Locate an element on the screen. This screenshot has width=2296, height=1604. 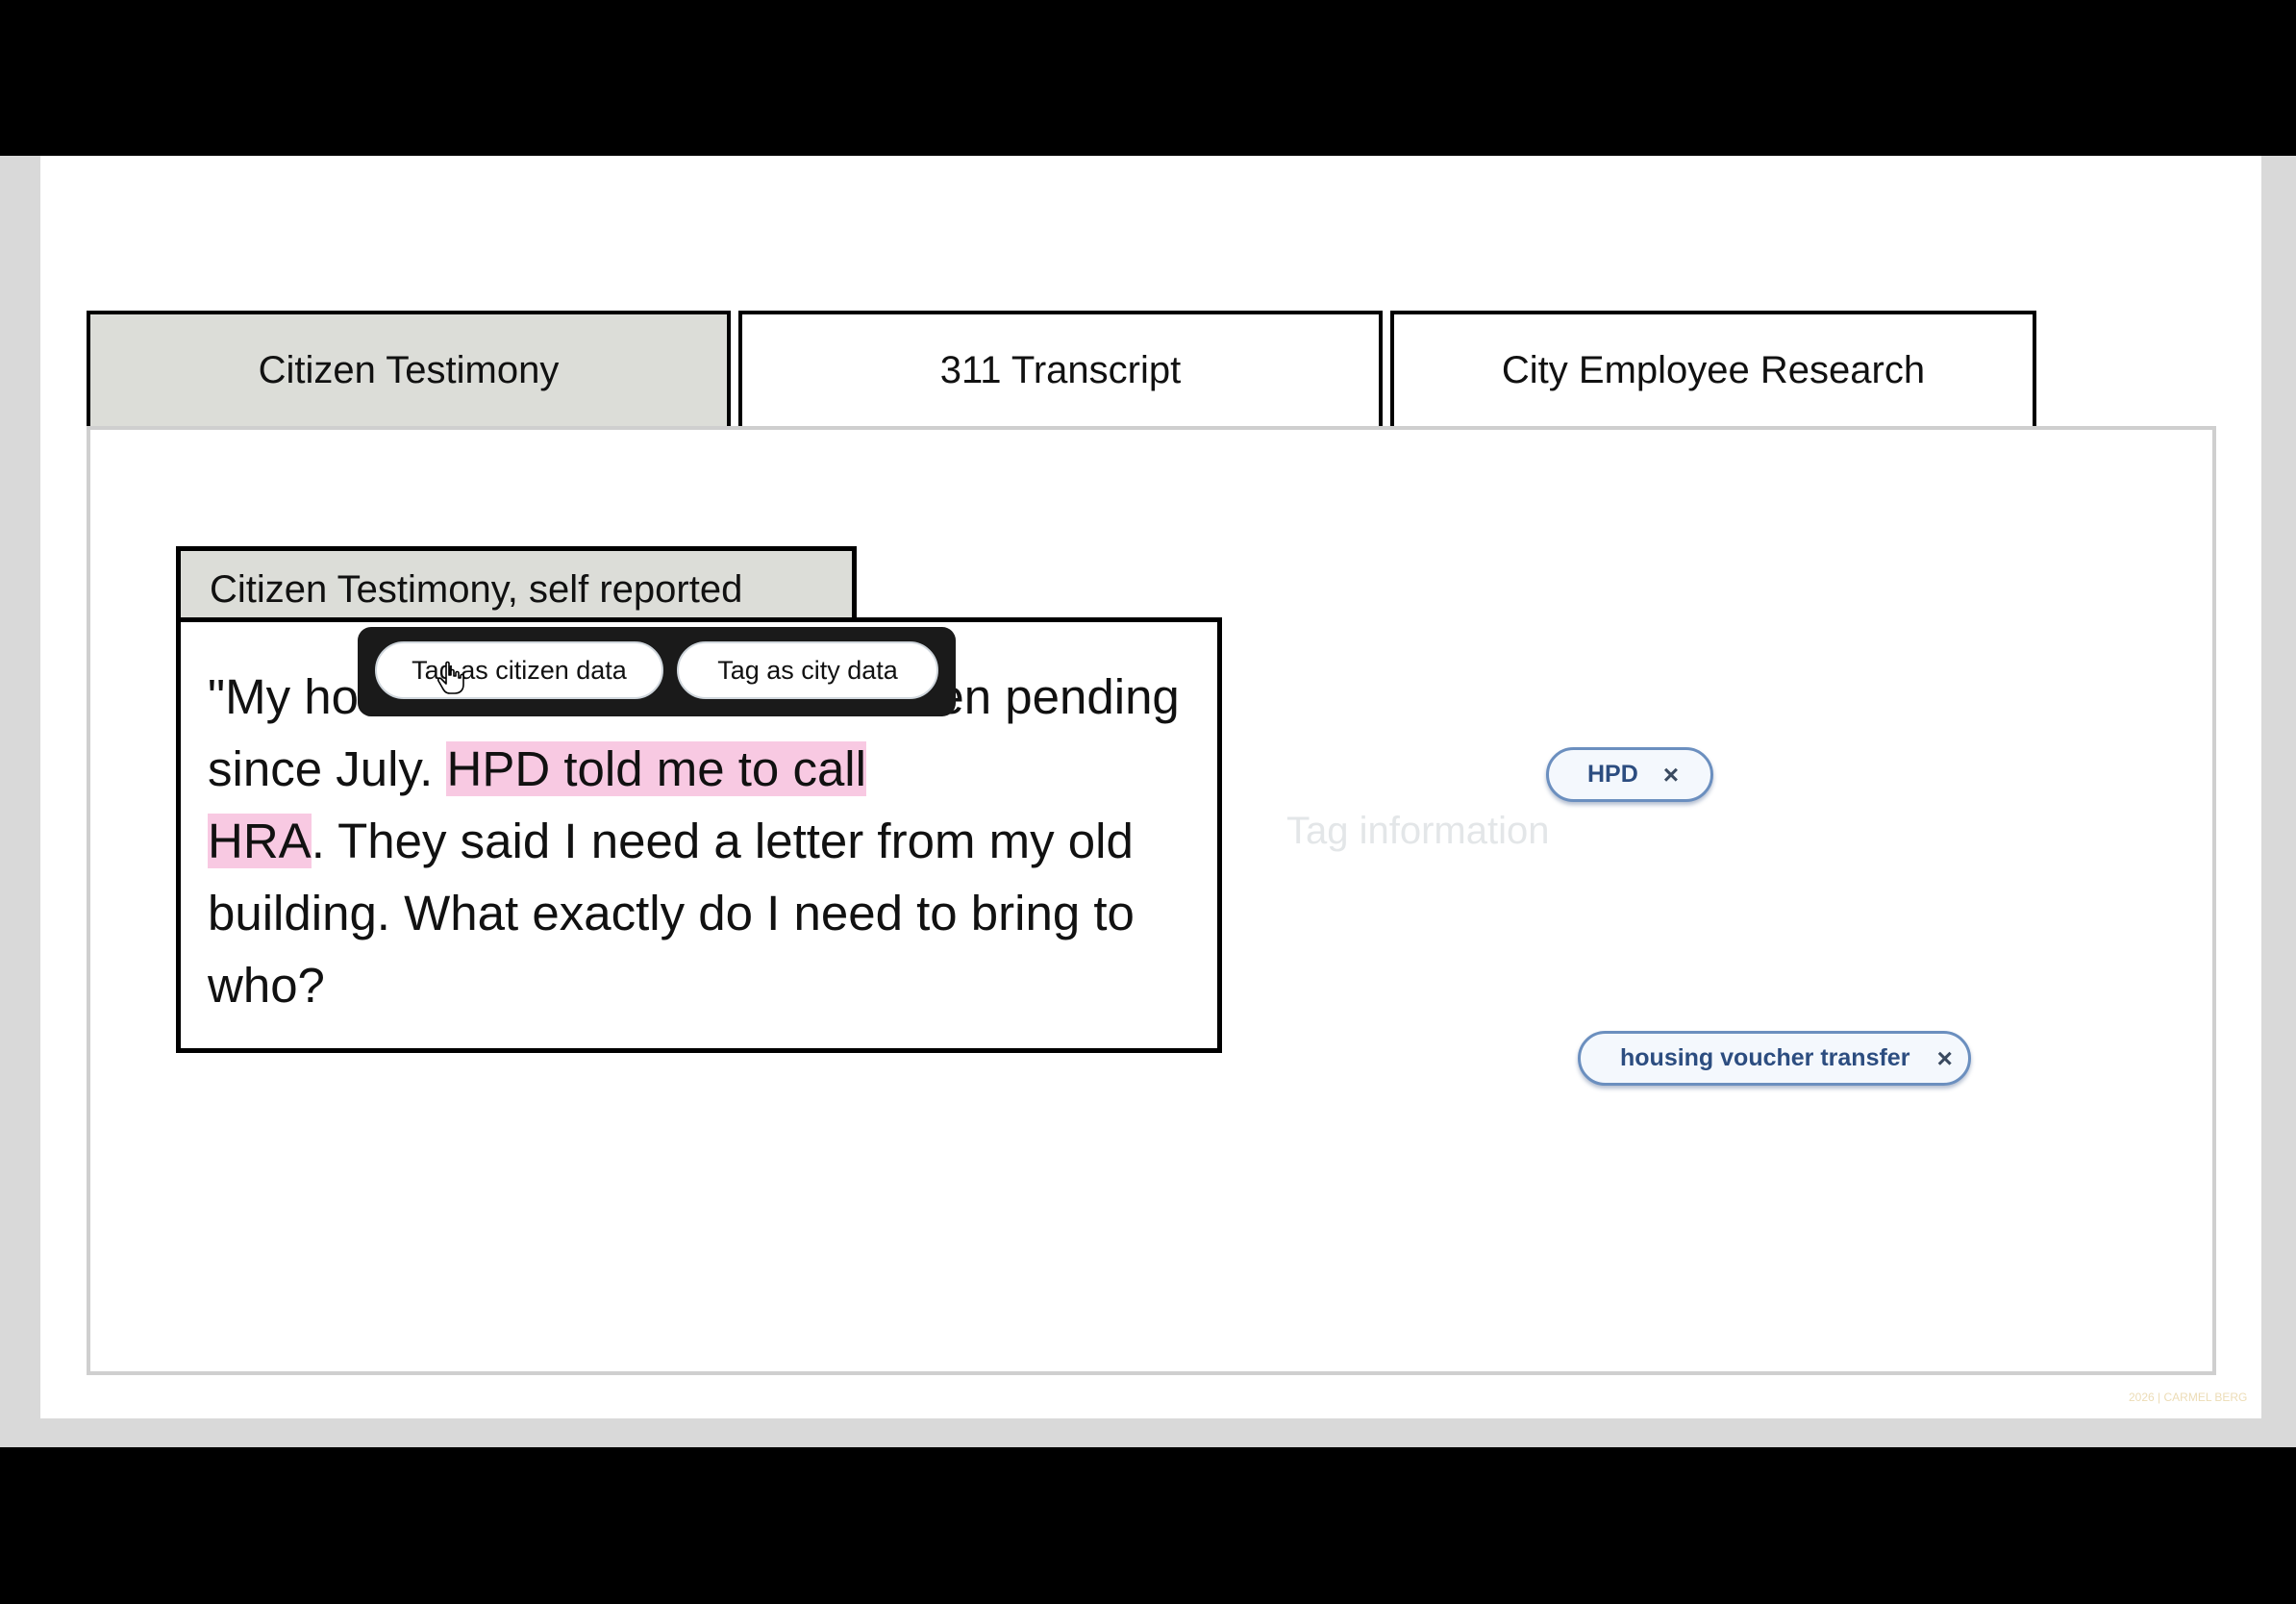
tab-label: City Employee Research is located at coordinates (1713, 369).